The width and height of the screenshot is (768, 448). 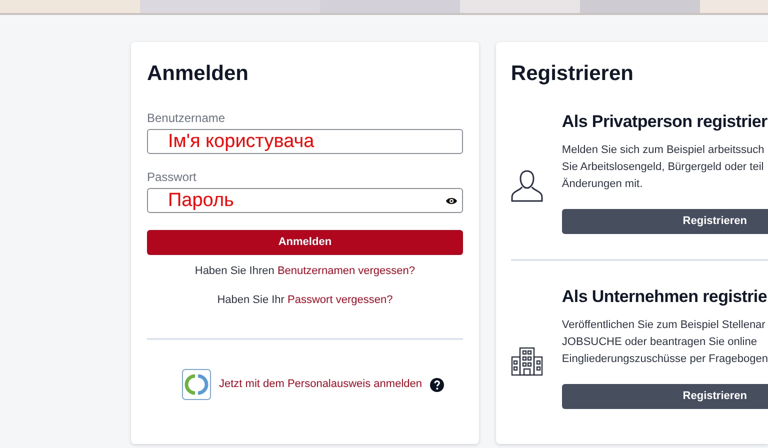 I want to click on username-field: Ім'я користувача, so click(x=305, y=141).